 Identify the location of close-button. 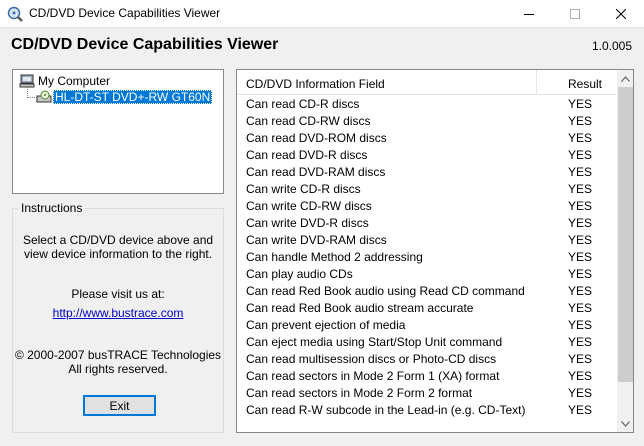
(621, 14).